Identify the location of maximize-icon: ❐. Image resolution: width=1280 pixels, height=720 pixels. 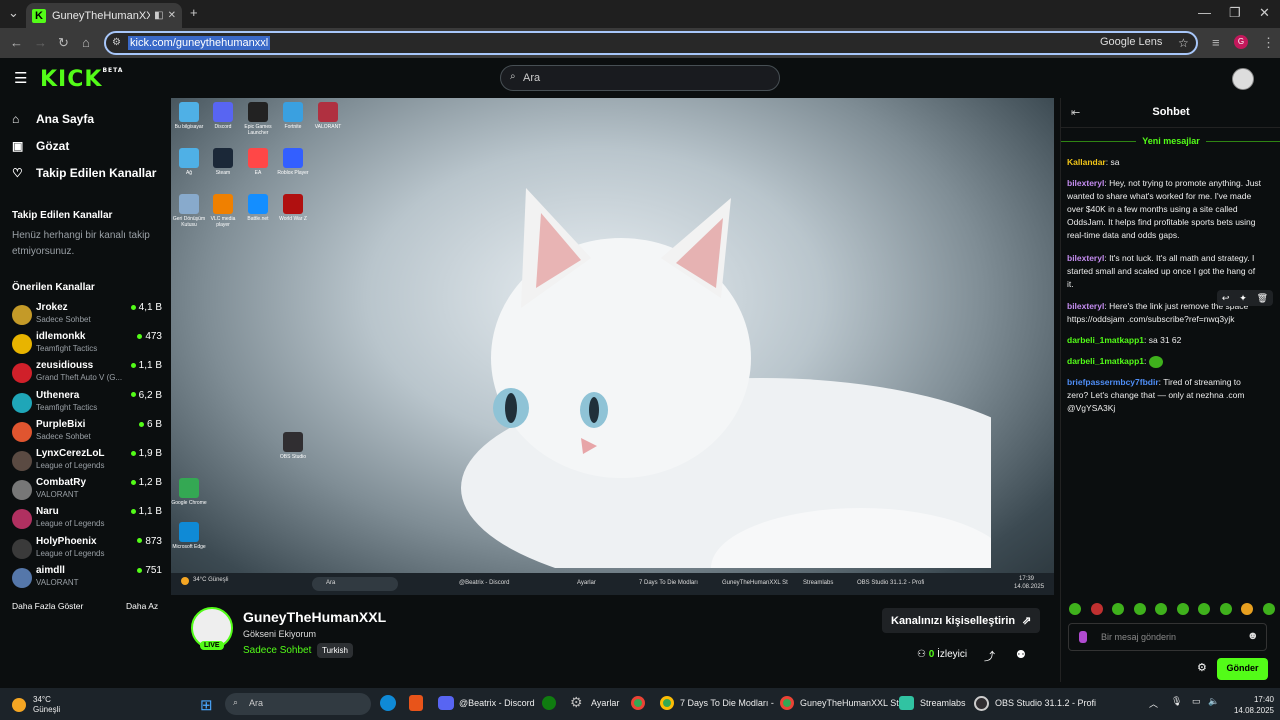
(1235, 13).